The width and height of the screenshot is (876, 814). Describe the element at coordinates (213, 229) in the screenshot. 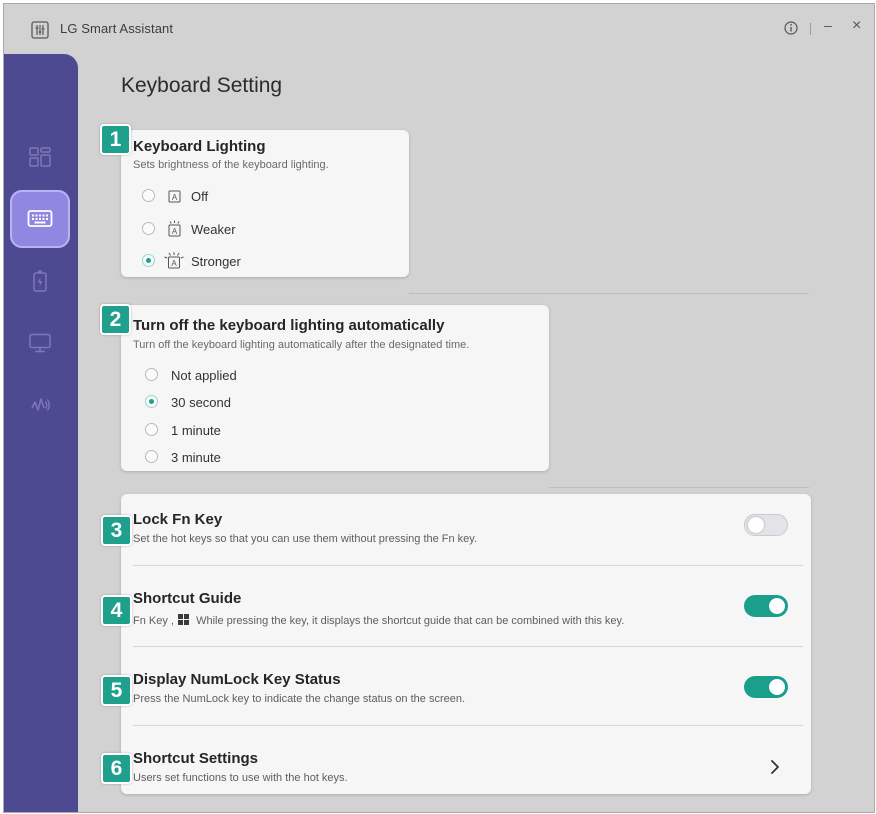

I see `option-label: Weaker` at that location.